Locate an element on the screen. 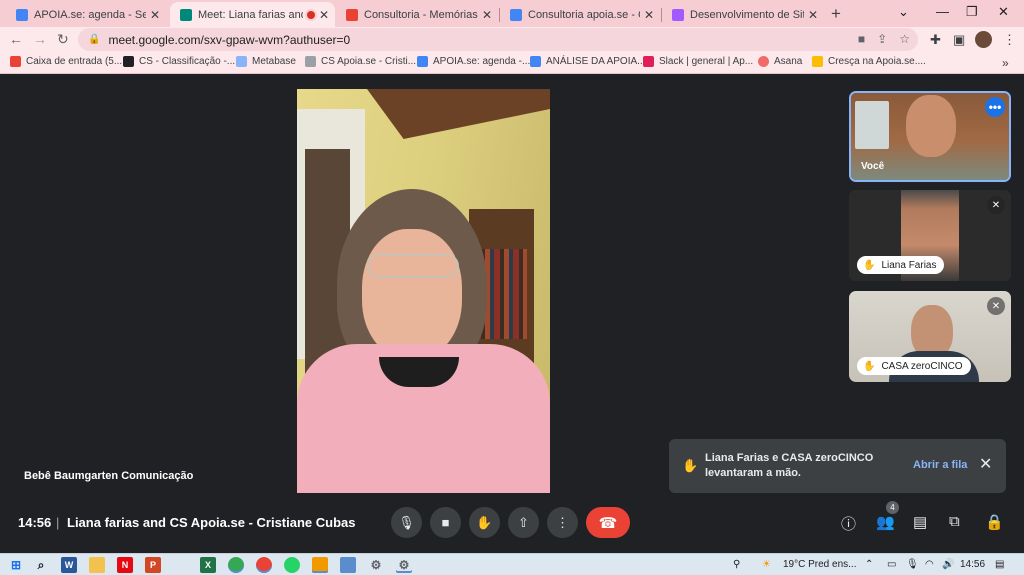  show-hidden-icons: ⌃ is located at coordinates (869, 564).